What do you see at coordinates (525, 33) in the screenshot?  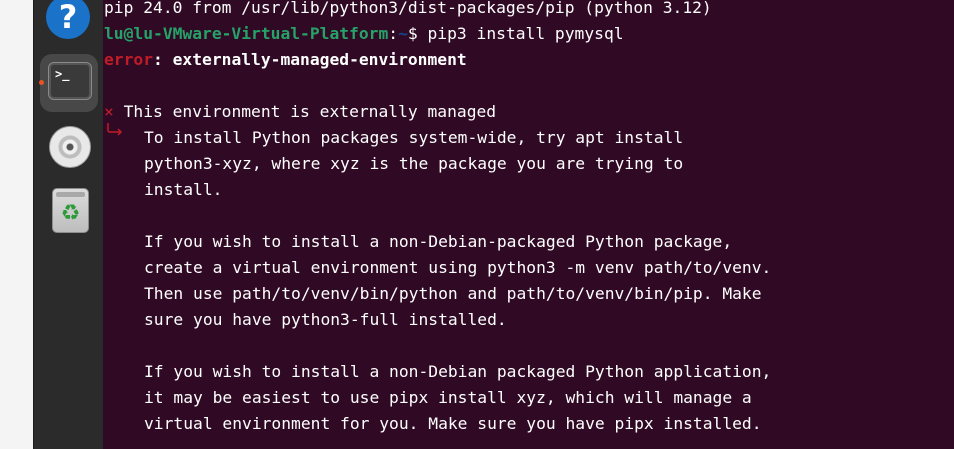 I see `command-text: pip3 install pymysql` at bounding box center [525, 33].